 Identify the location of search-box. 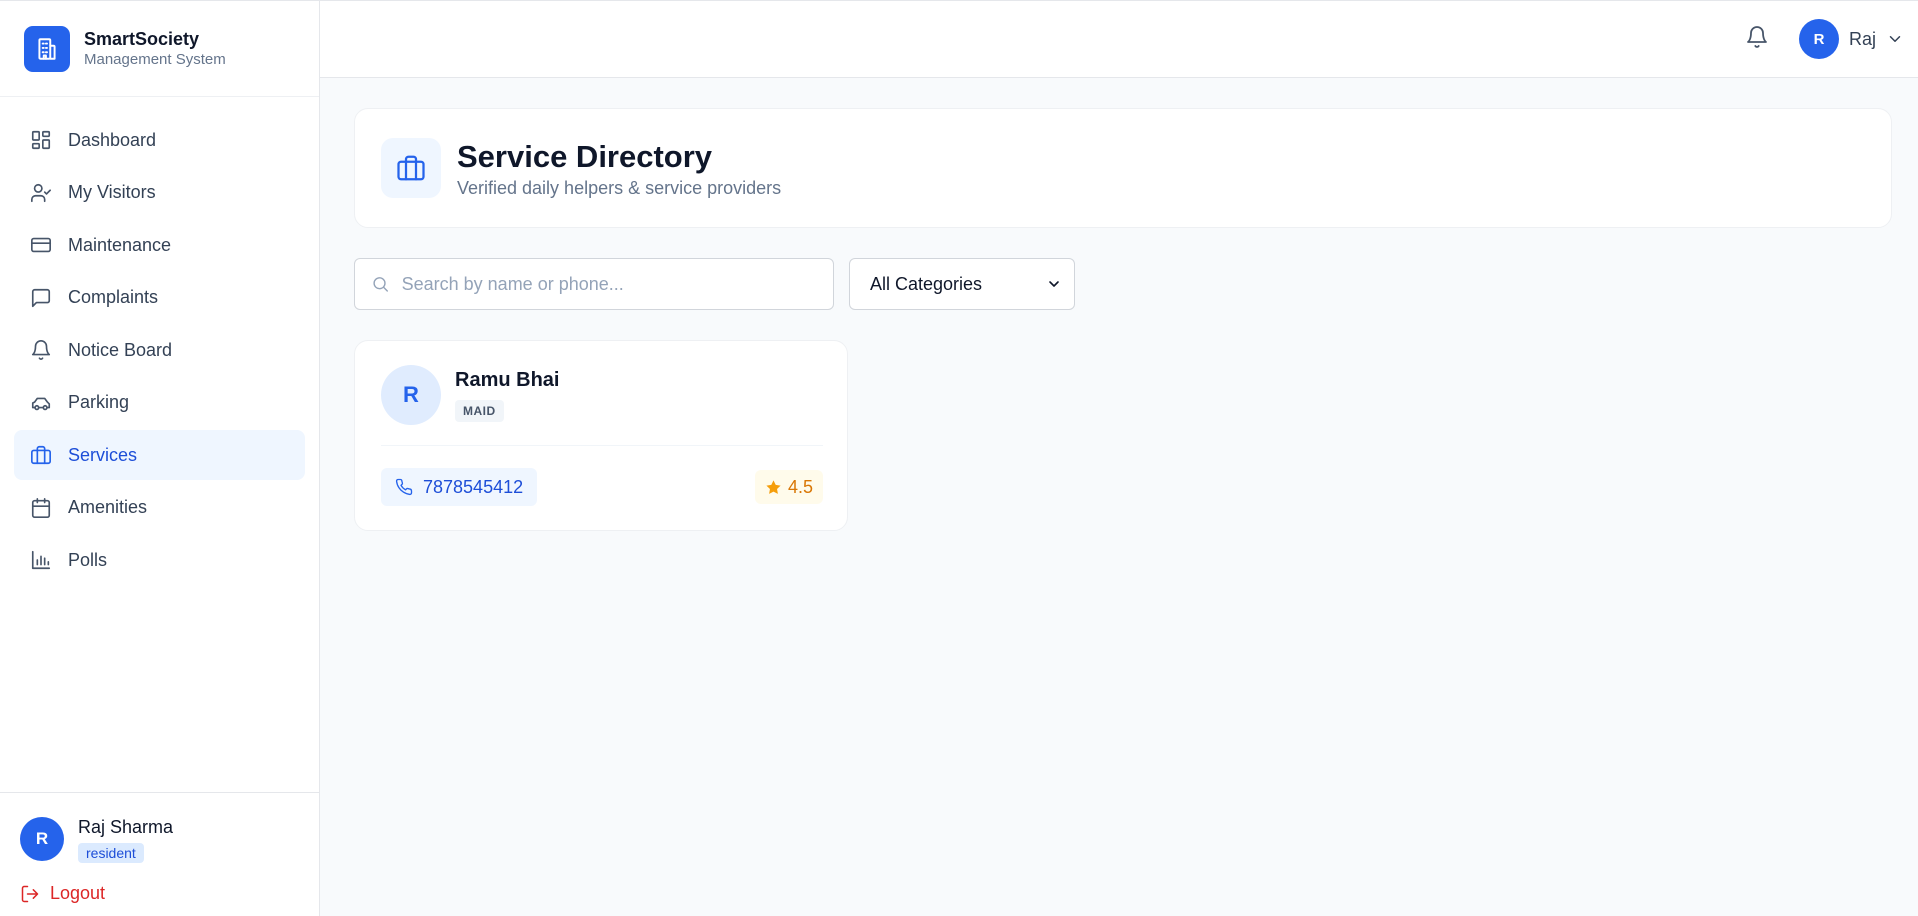
(594, 284).